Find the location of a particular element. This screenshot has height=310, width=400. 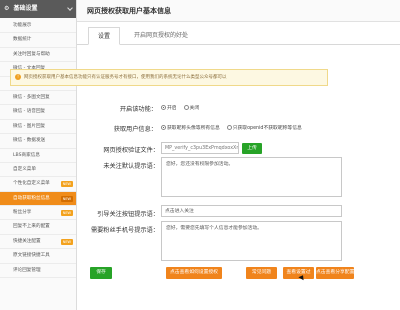

sidebar-item: 回复不上来的配置 is located at coordinates (38, 227).